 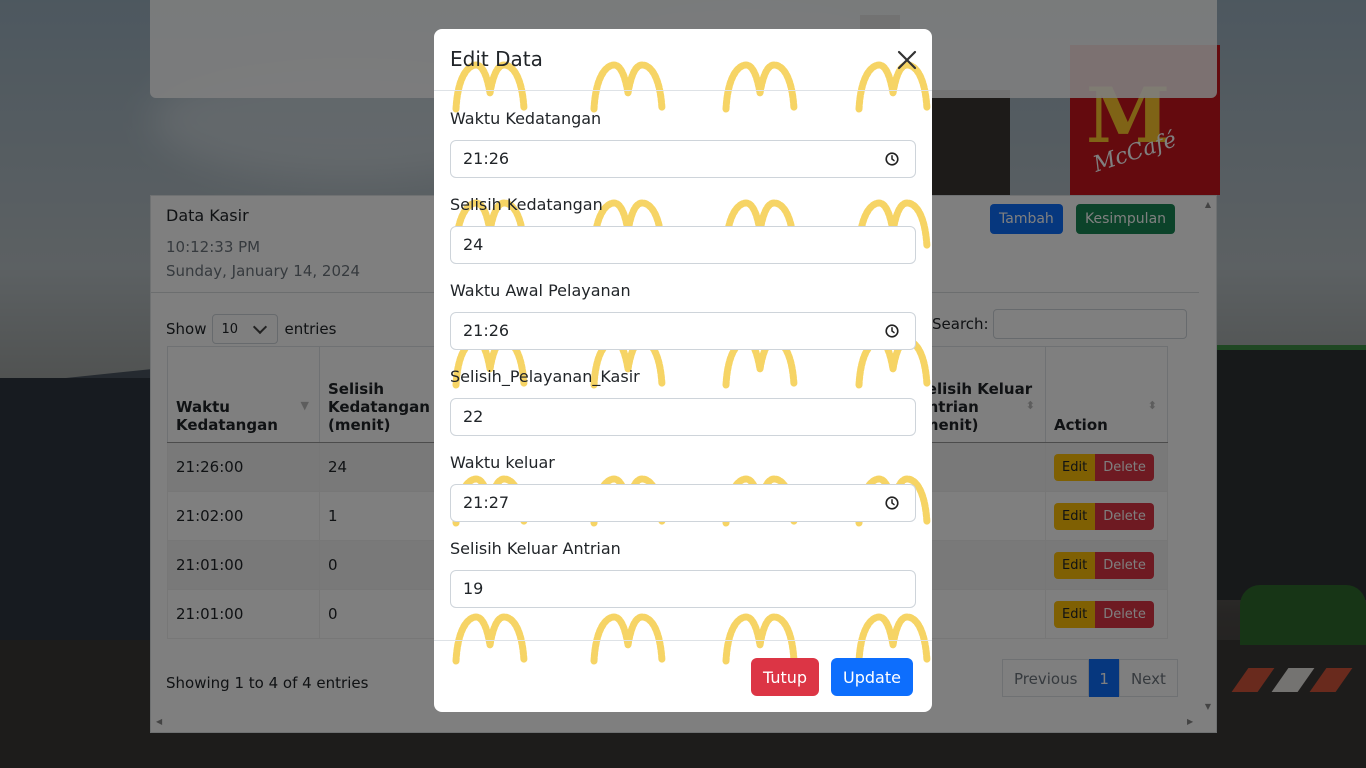 I want to click on selisih-kedatangan-label: Selisih Kedatangan, so click(x=526, y=204).